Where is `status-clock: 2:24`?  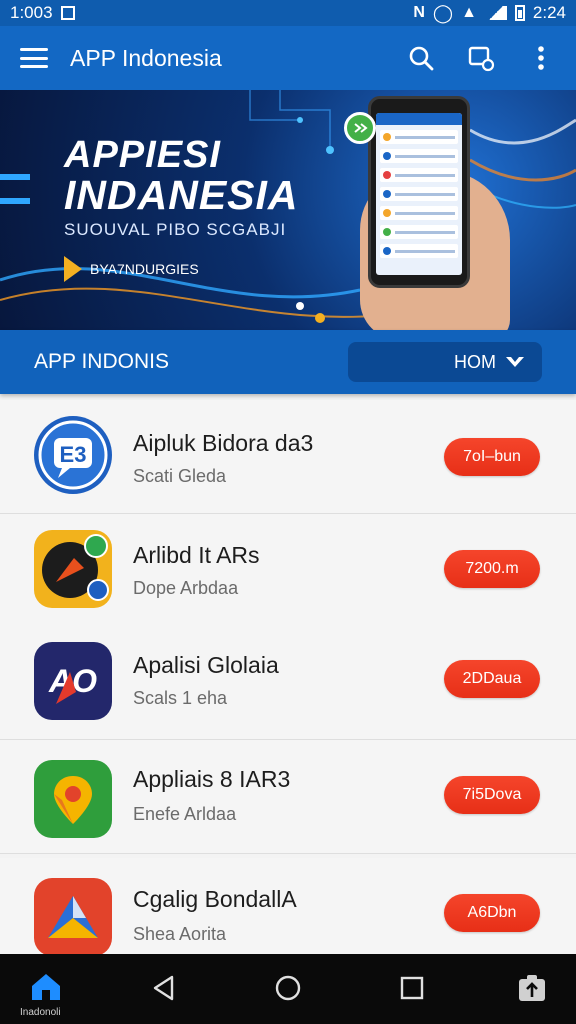
status-clock: 2:24 is located at coordinates (549, 12).